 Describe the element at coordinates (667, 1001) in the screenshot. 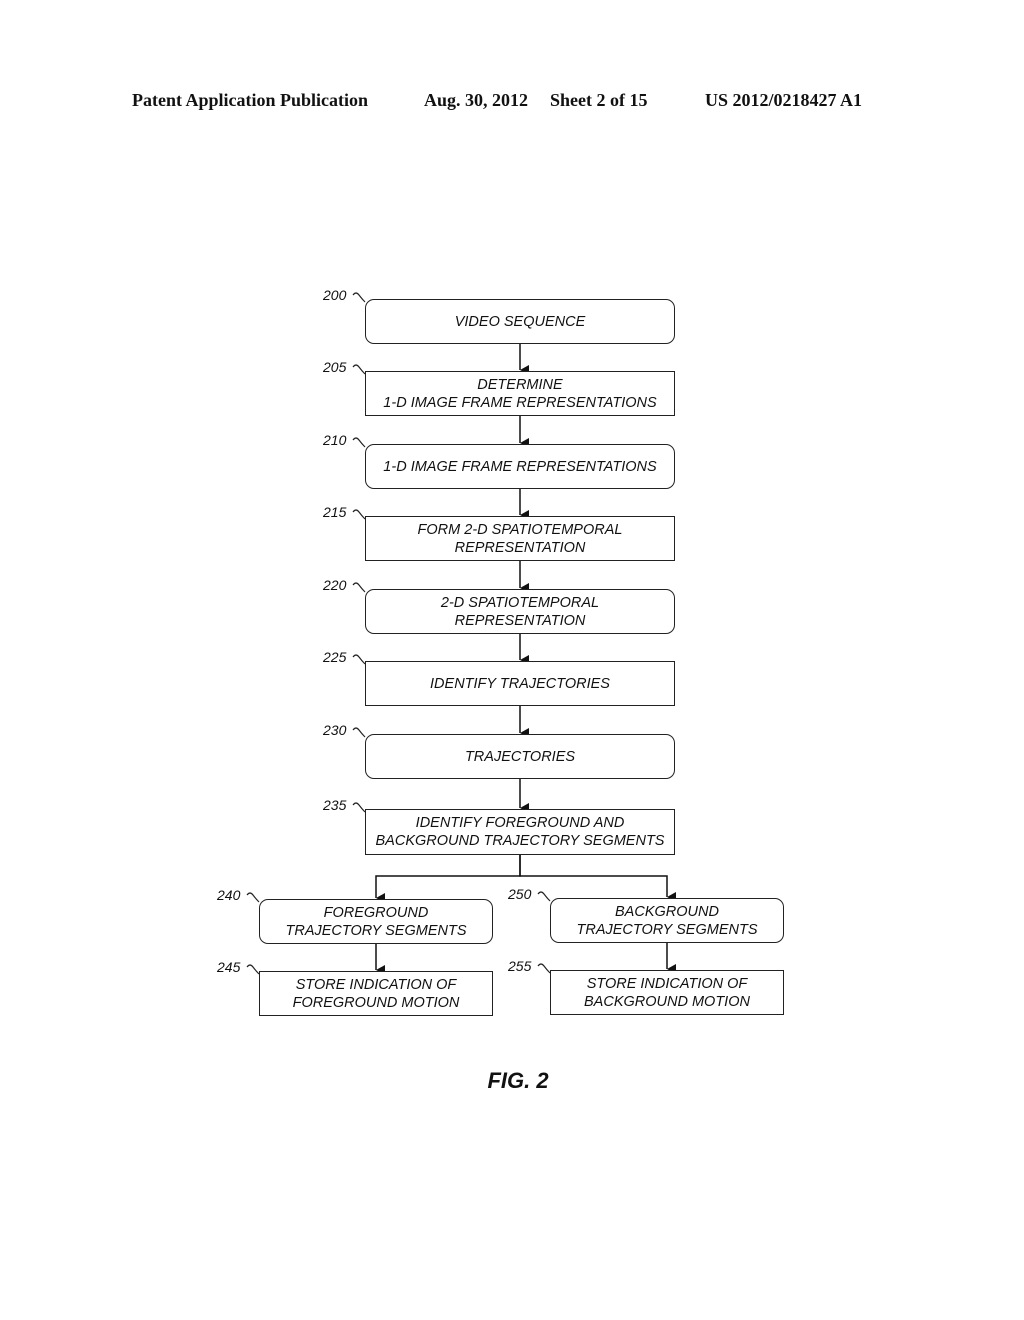

I see `node-text-line: BACKGROUND MOTION` at that location.